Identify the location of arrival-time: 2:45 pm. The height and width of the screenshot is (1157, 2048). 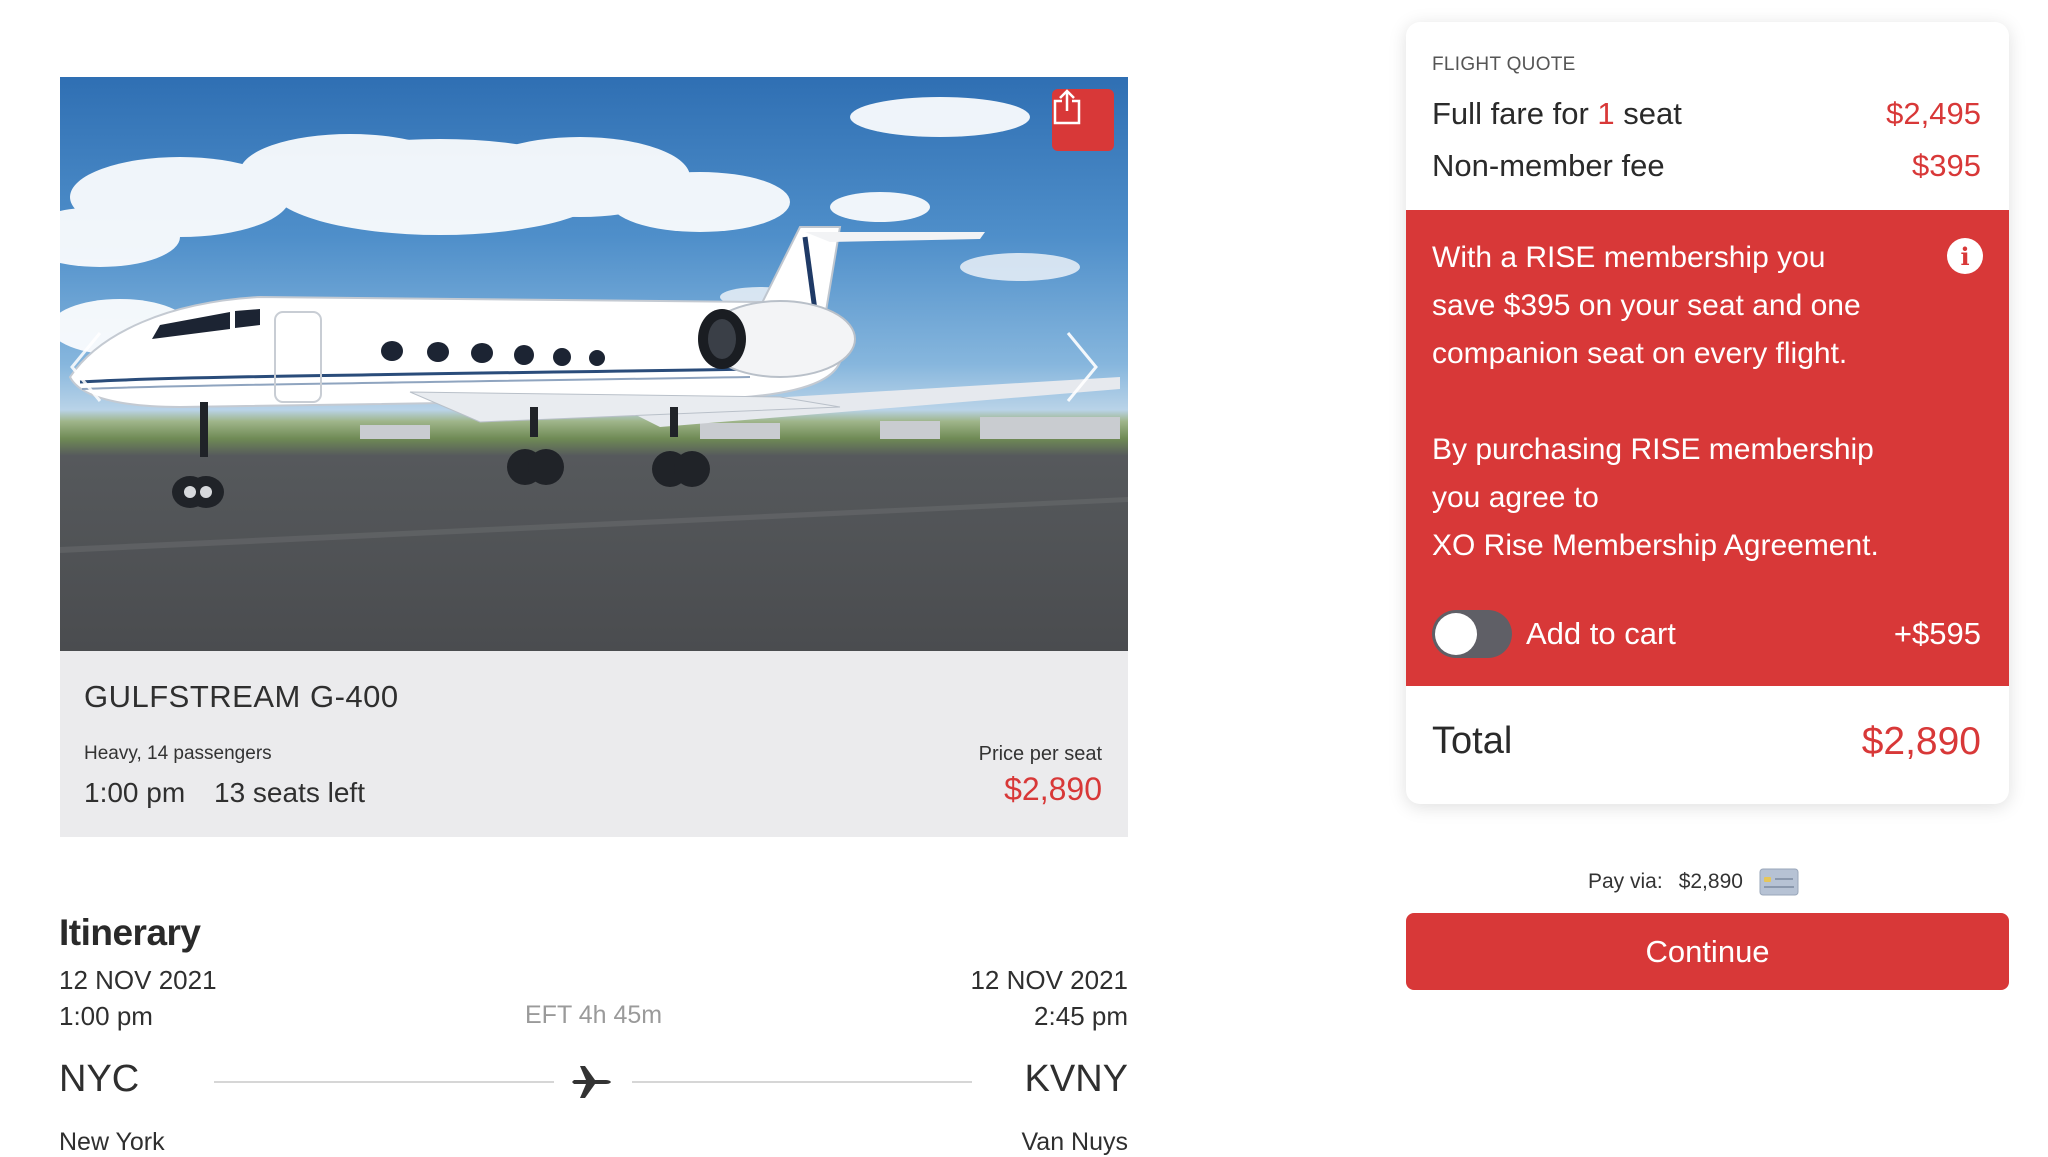
(1081, 1016).